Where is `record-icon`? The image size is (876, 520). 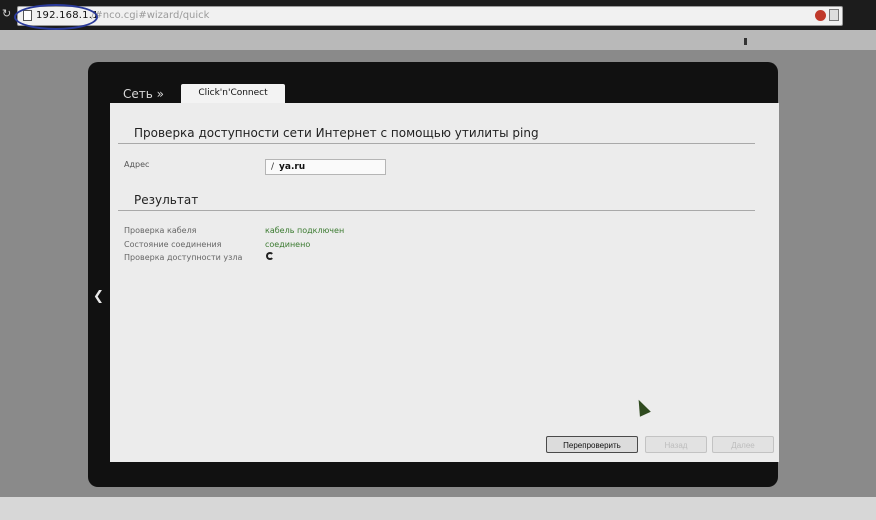 record-icon is located at coordinates (820, 15).